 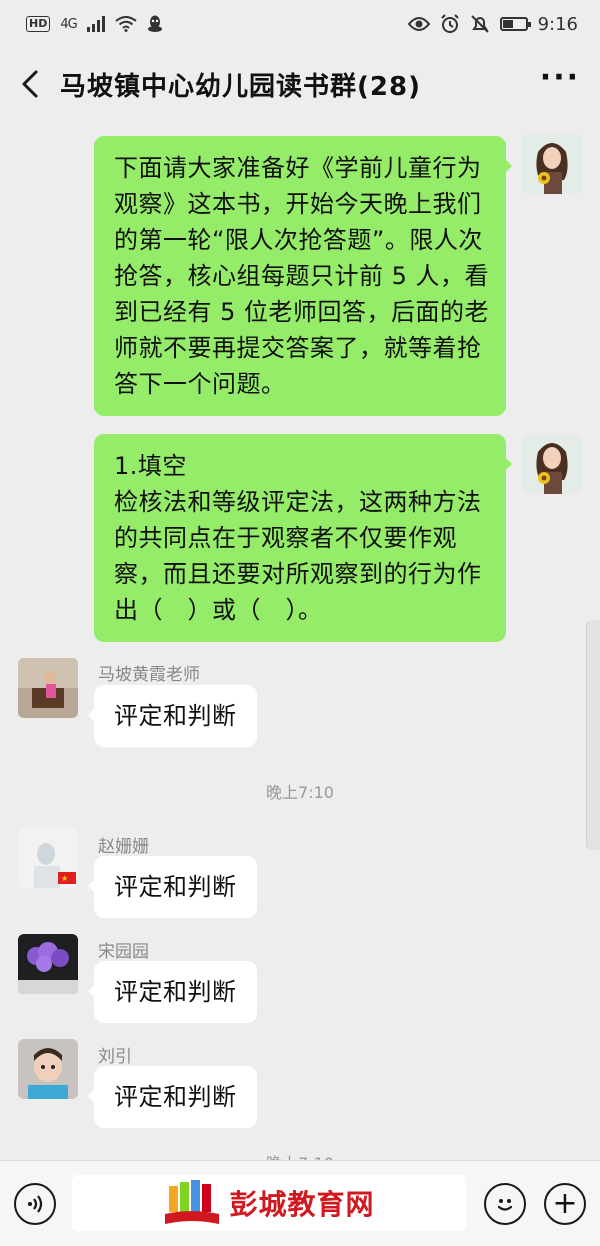 What do you see at coordinates (593, 735) in the screenshot?
I see `scroll-handle` at bounding box center [593, 735].